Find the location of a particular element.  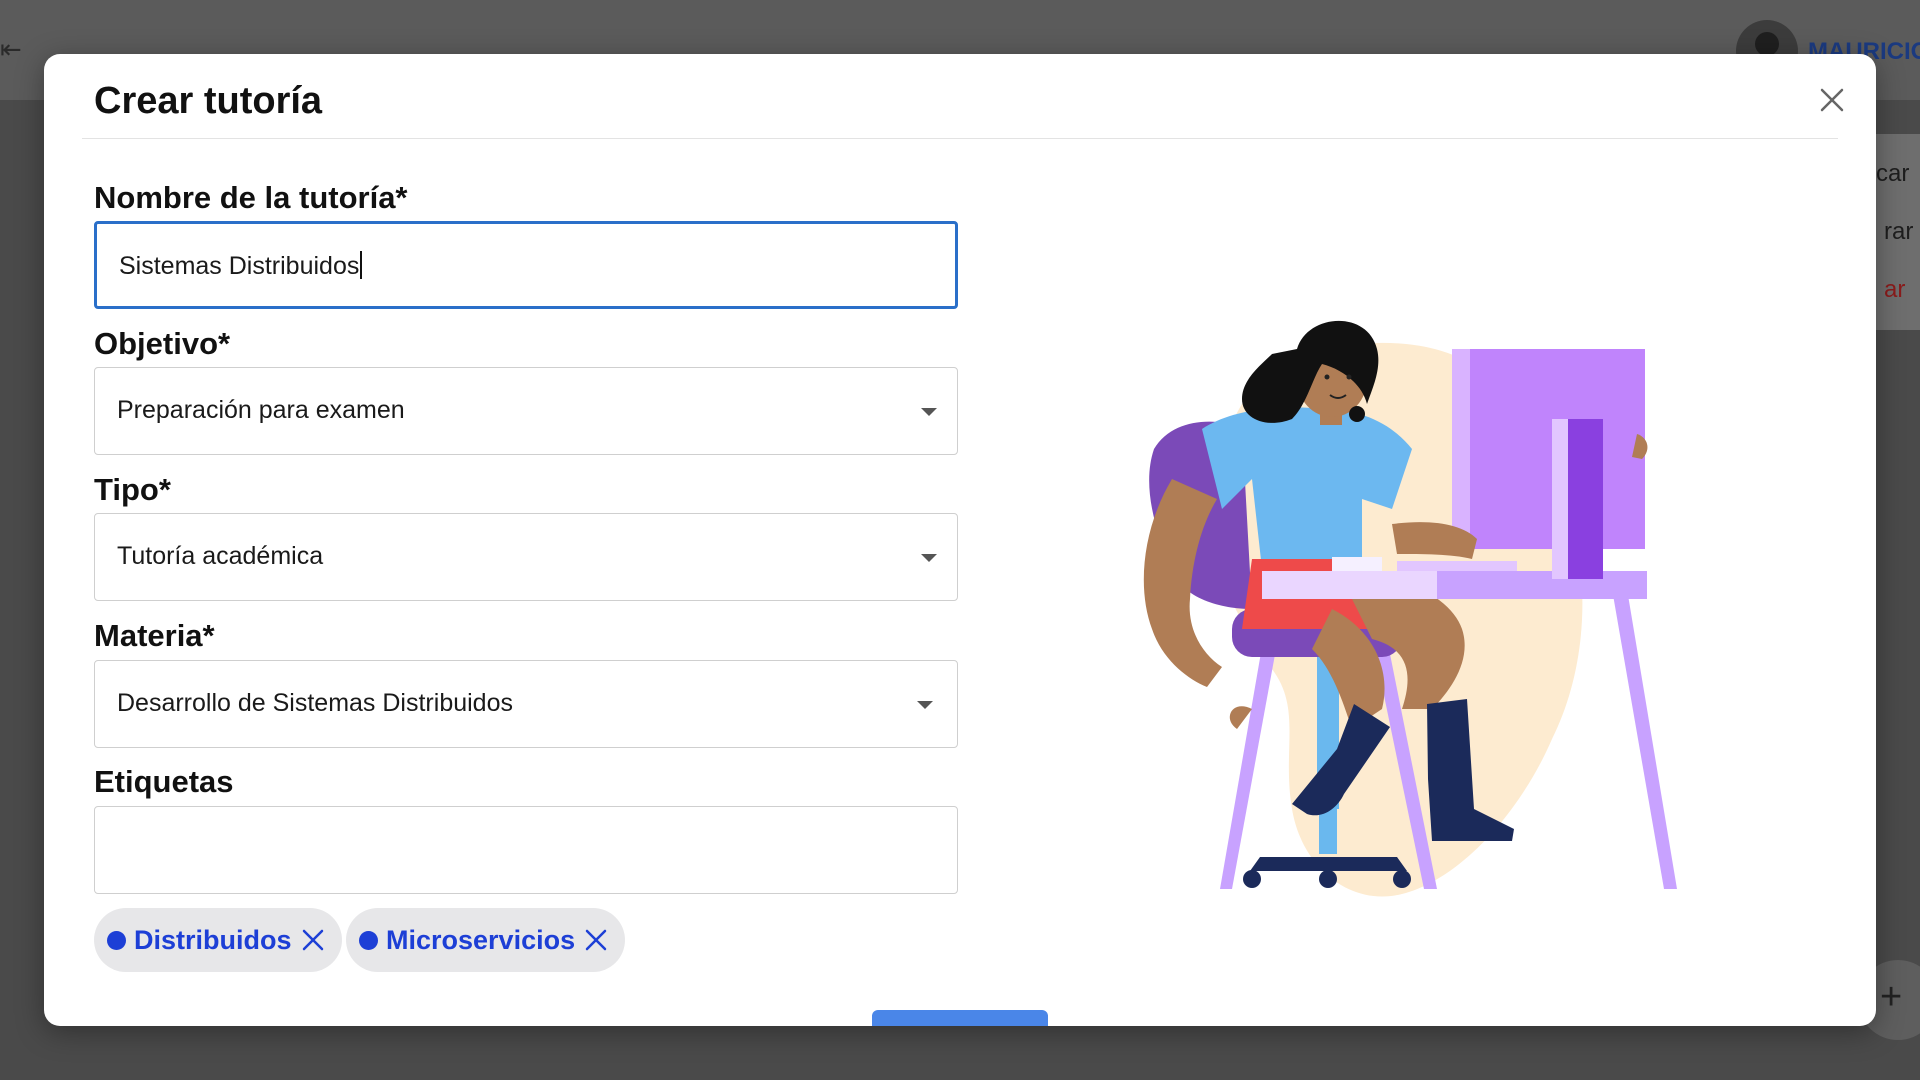

submit-button is located at coordinates (960, 1018).